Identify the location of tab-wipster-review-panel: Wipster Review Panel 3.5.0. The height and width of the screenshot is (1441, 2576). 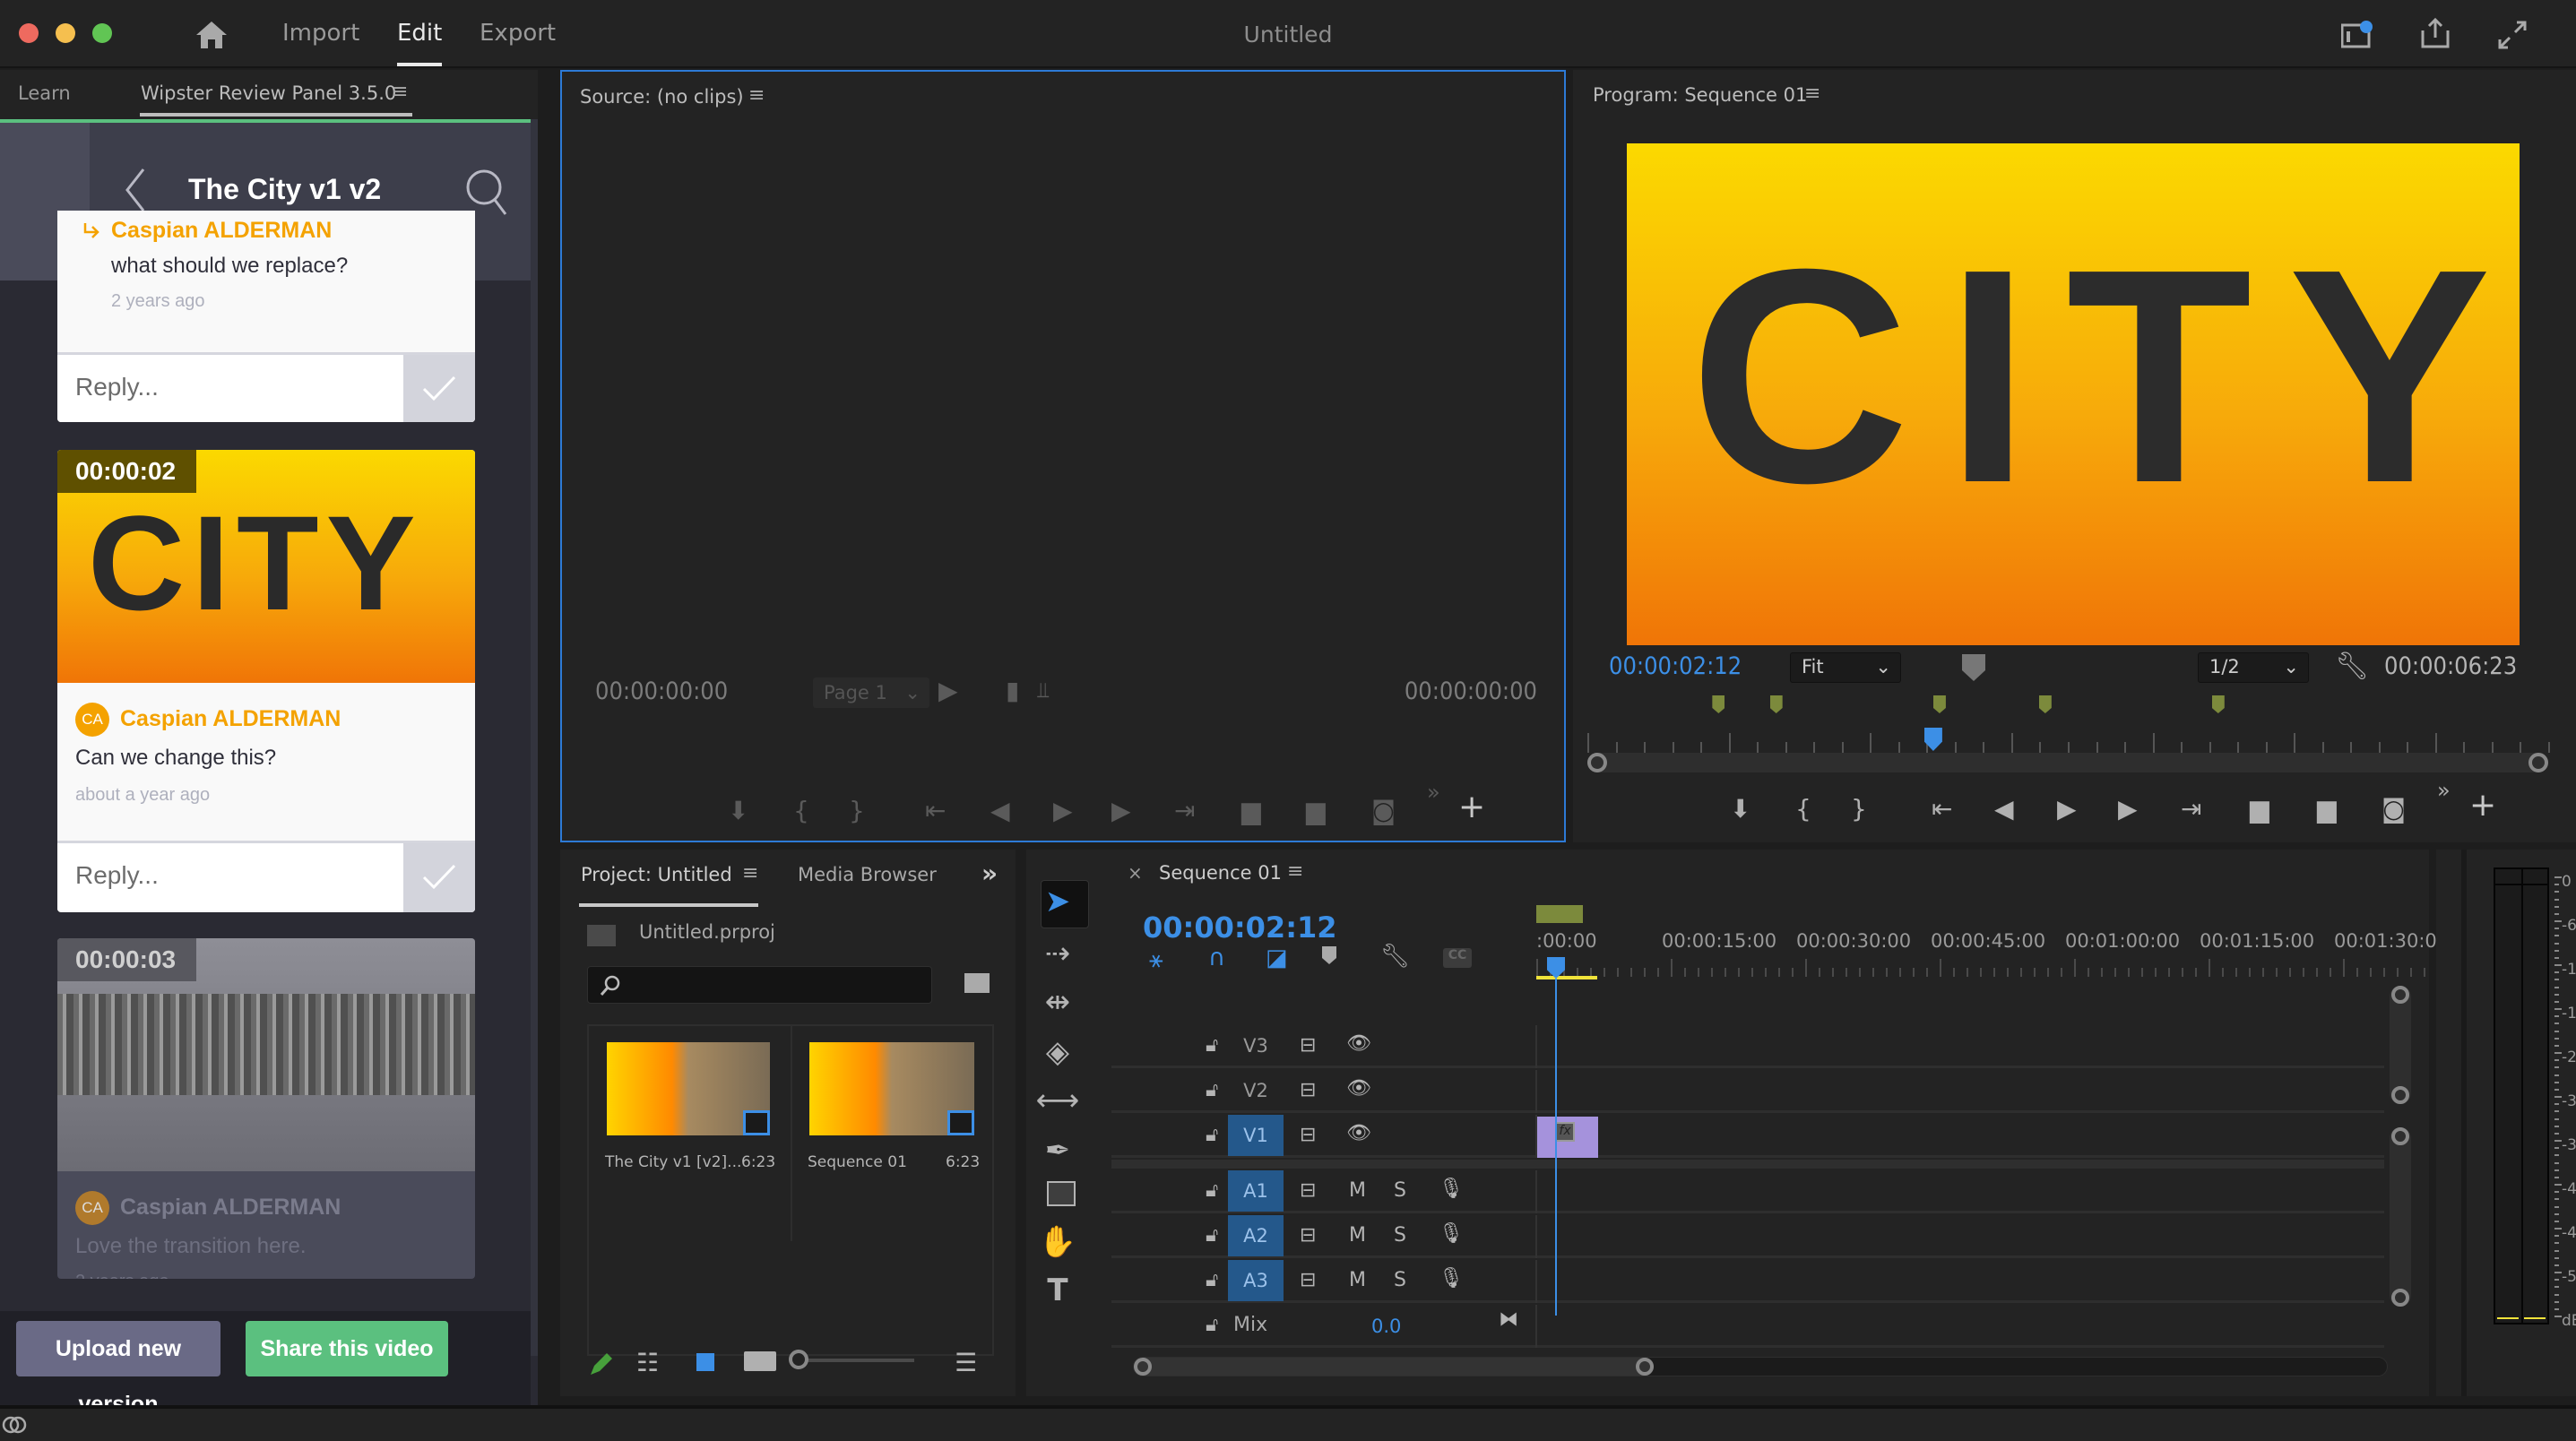
(268, 93).